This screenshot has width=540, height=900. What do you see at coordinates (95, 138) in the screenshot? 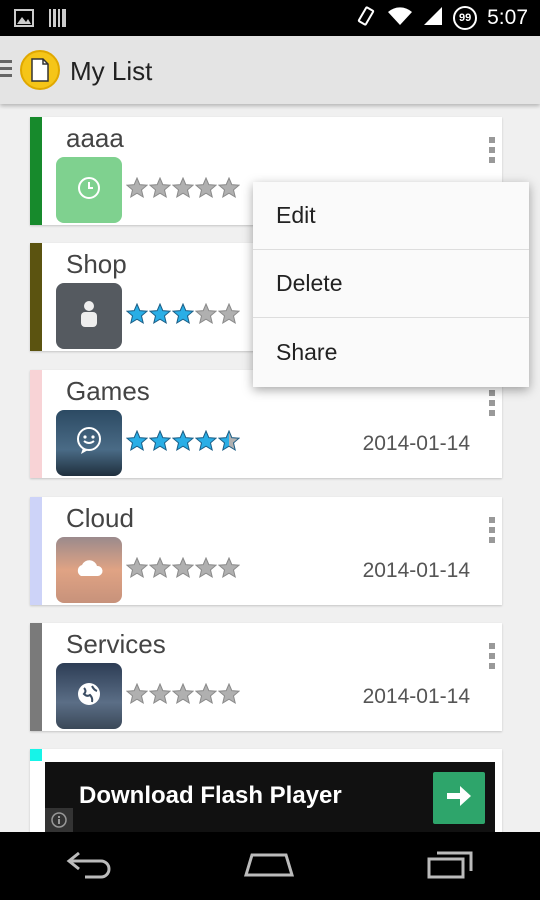
I see `item-title: aaaa` at bounding box center [95, 138].